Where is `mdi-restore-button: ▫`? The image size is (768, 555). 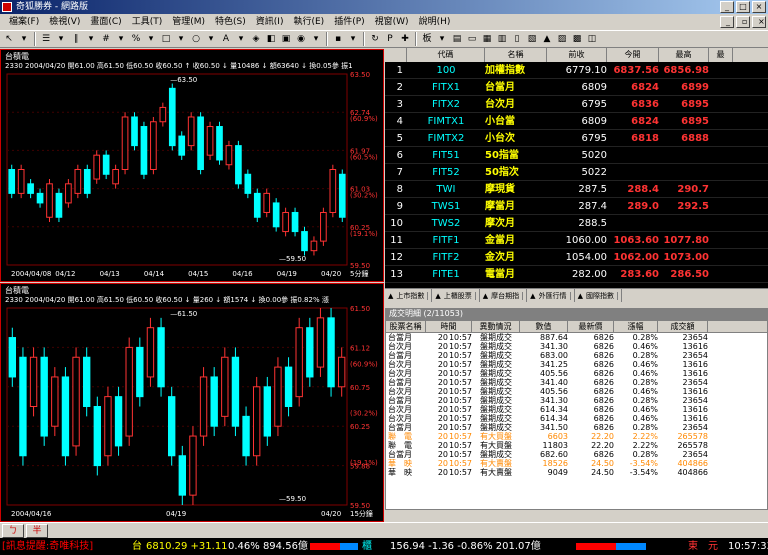
mdi-restore-button: ▫ is located at coordinates (743, 22).